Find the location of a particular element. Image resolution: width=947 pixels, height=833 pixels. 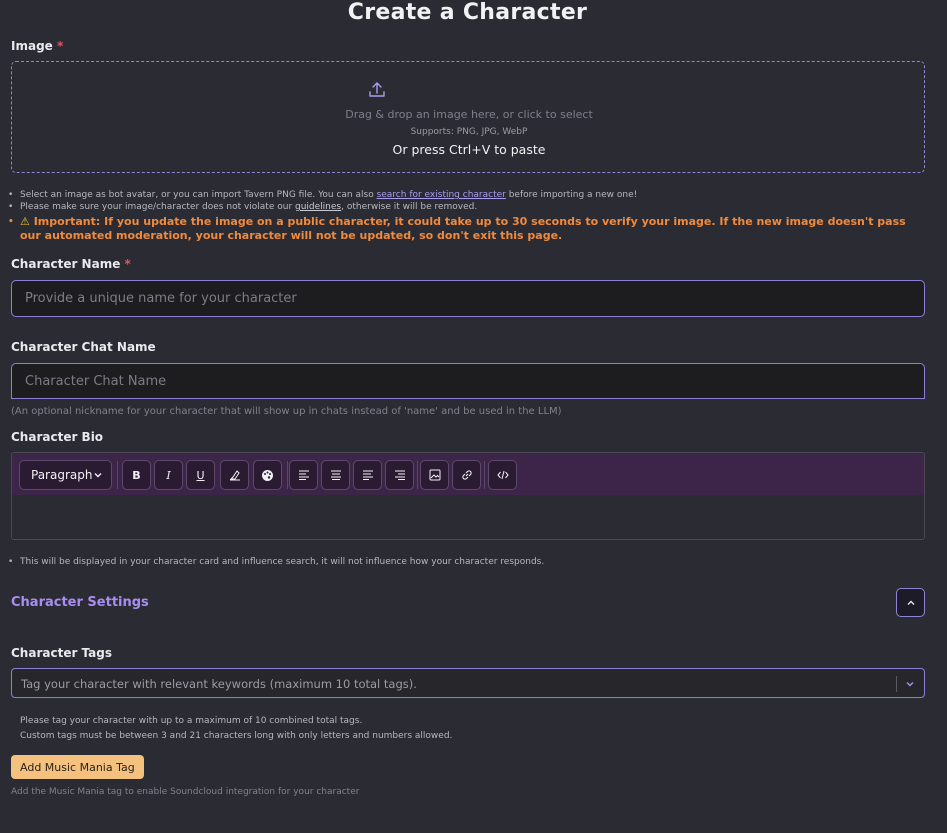

editor-toolbar: Paragraph B I U is located at coordinates (468, 474).